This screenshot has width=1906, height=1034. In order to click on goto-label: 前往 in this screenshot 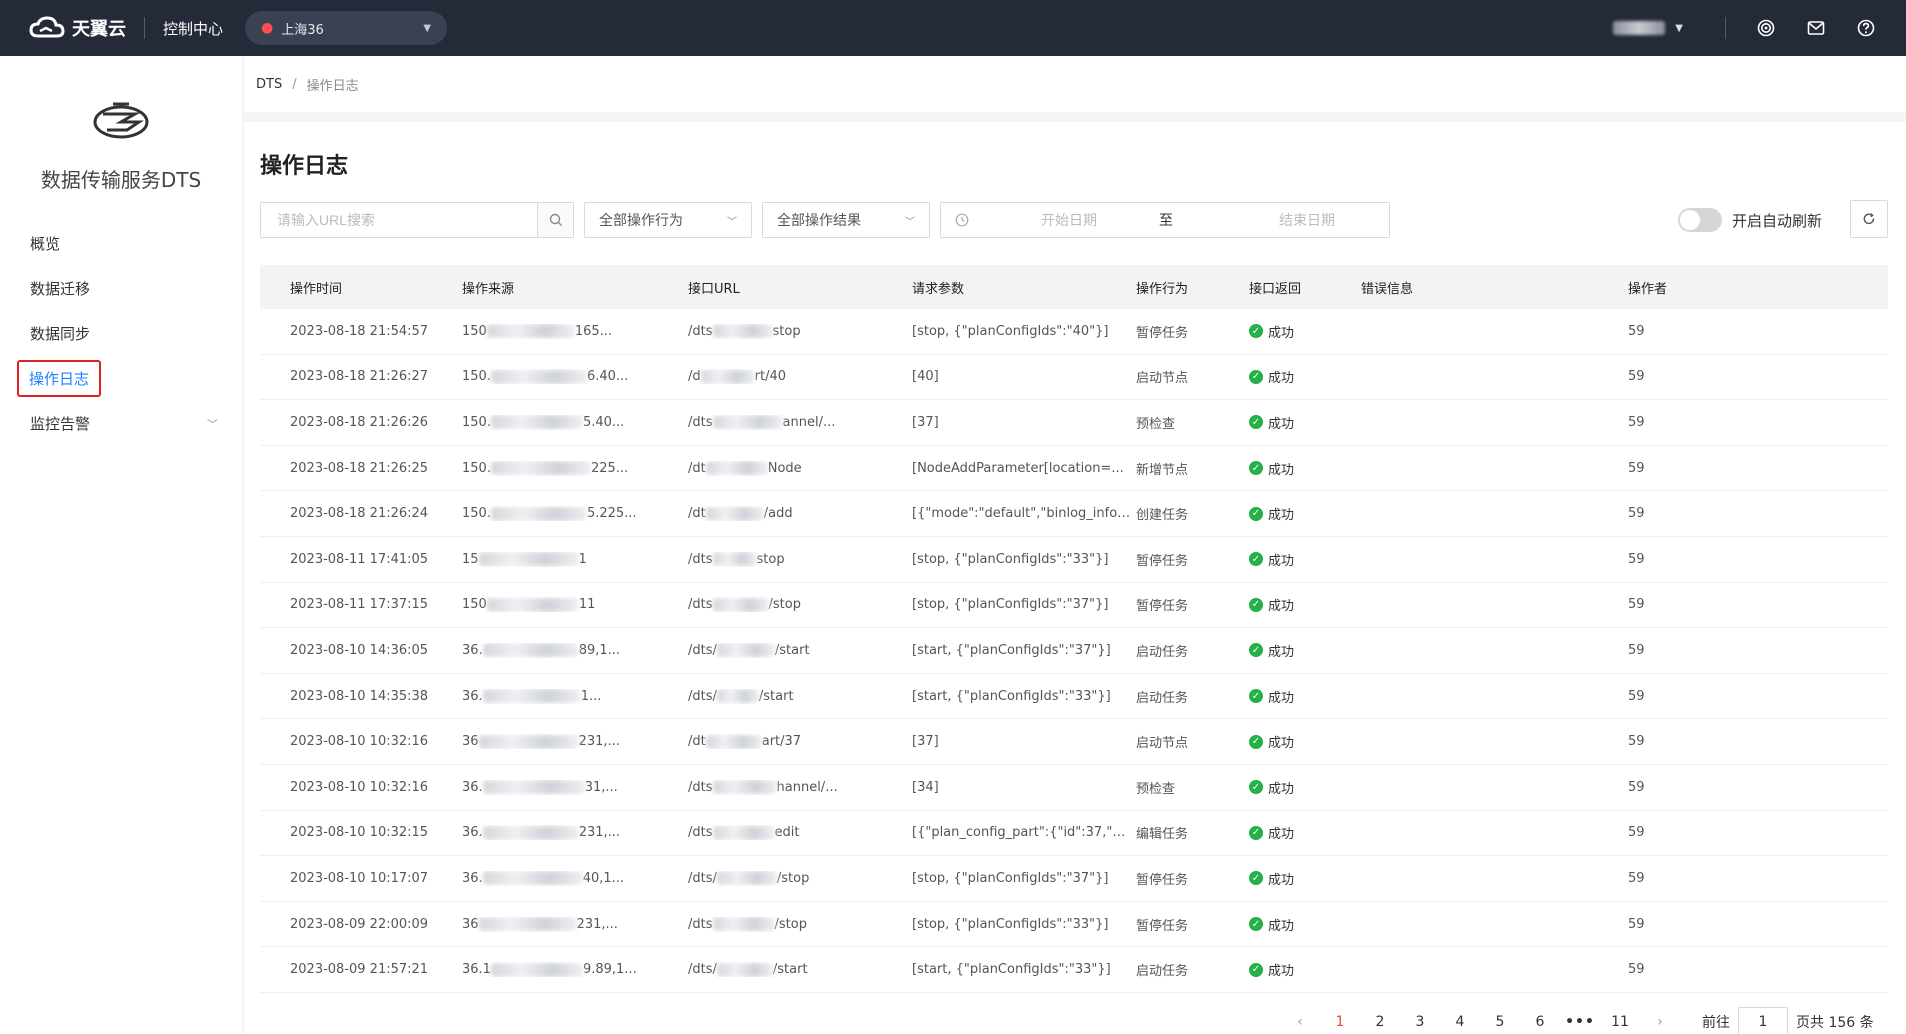, I will do `click(1716, 1023)`.